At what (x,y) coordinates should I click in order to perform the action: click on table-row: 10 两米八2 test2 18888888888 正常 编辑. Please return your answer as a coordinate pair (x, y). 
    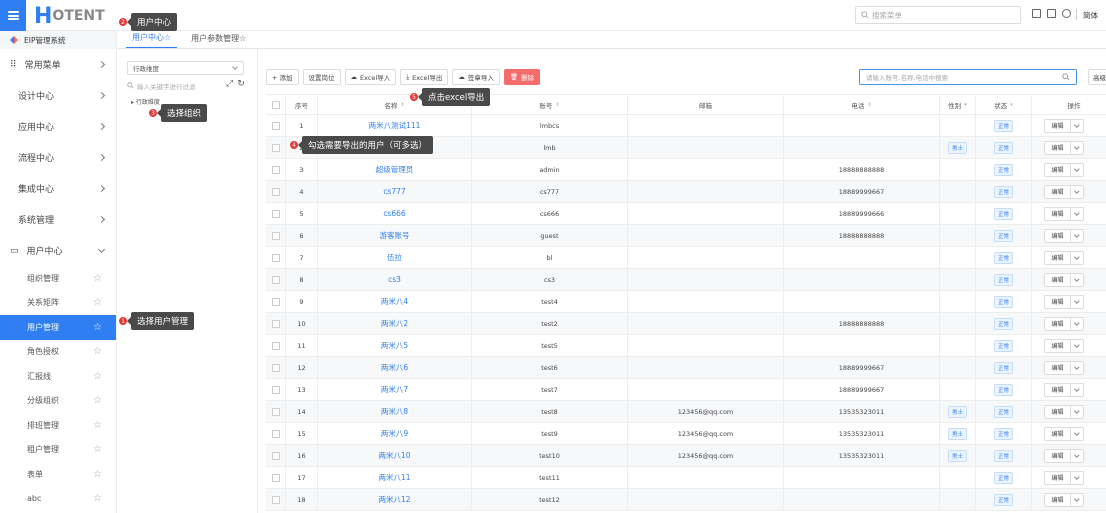
    Looking at the image, I should click on (686, 324).